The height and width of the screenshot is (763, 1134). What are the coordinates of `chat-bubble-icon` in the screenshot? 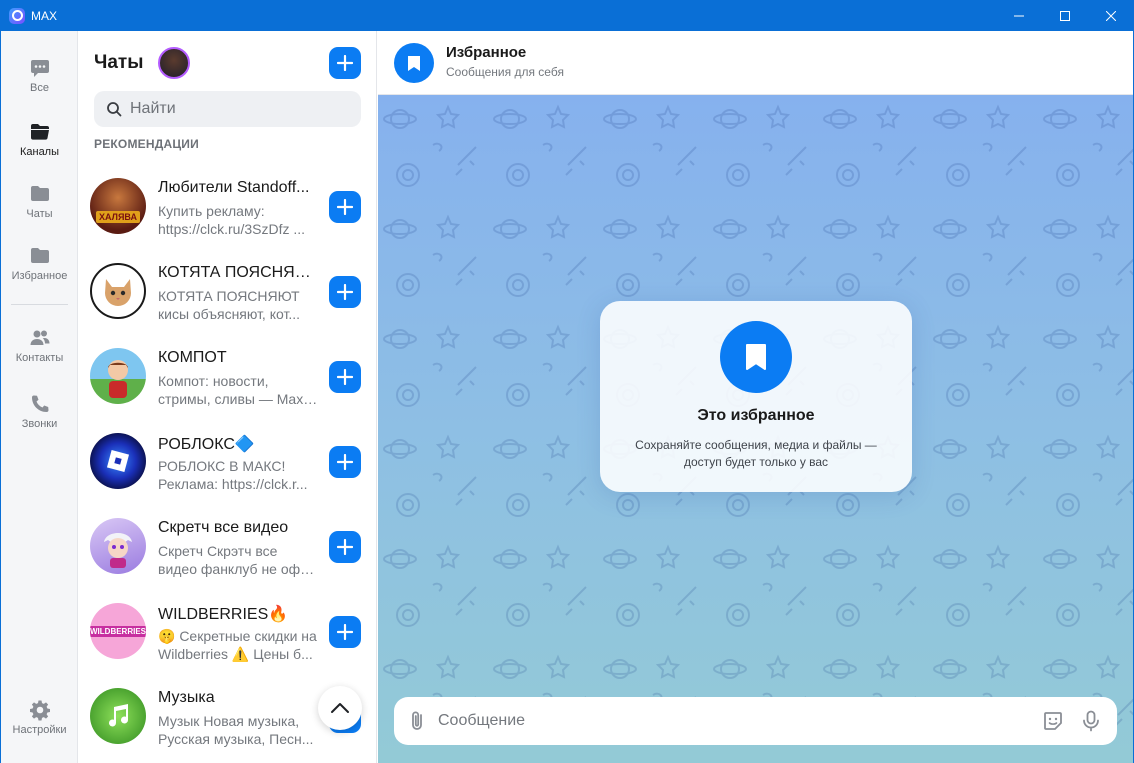 It's located at (40, 68).